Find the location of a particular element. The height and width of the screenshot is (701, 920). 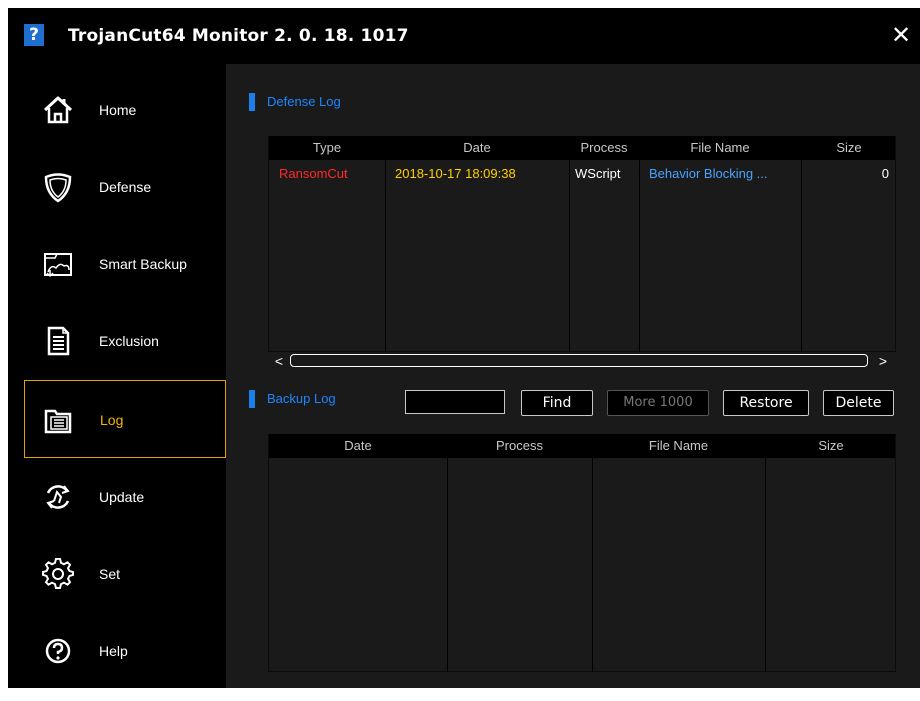

sidebar-item-label: Help is located at coordinates (113, 651).